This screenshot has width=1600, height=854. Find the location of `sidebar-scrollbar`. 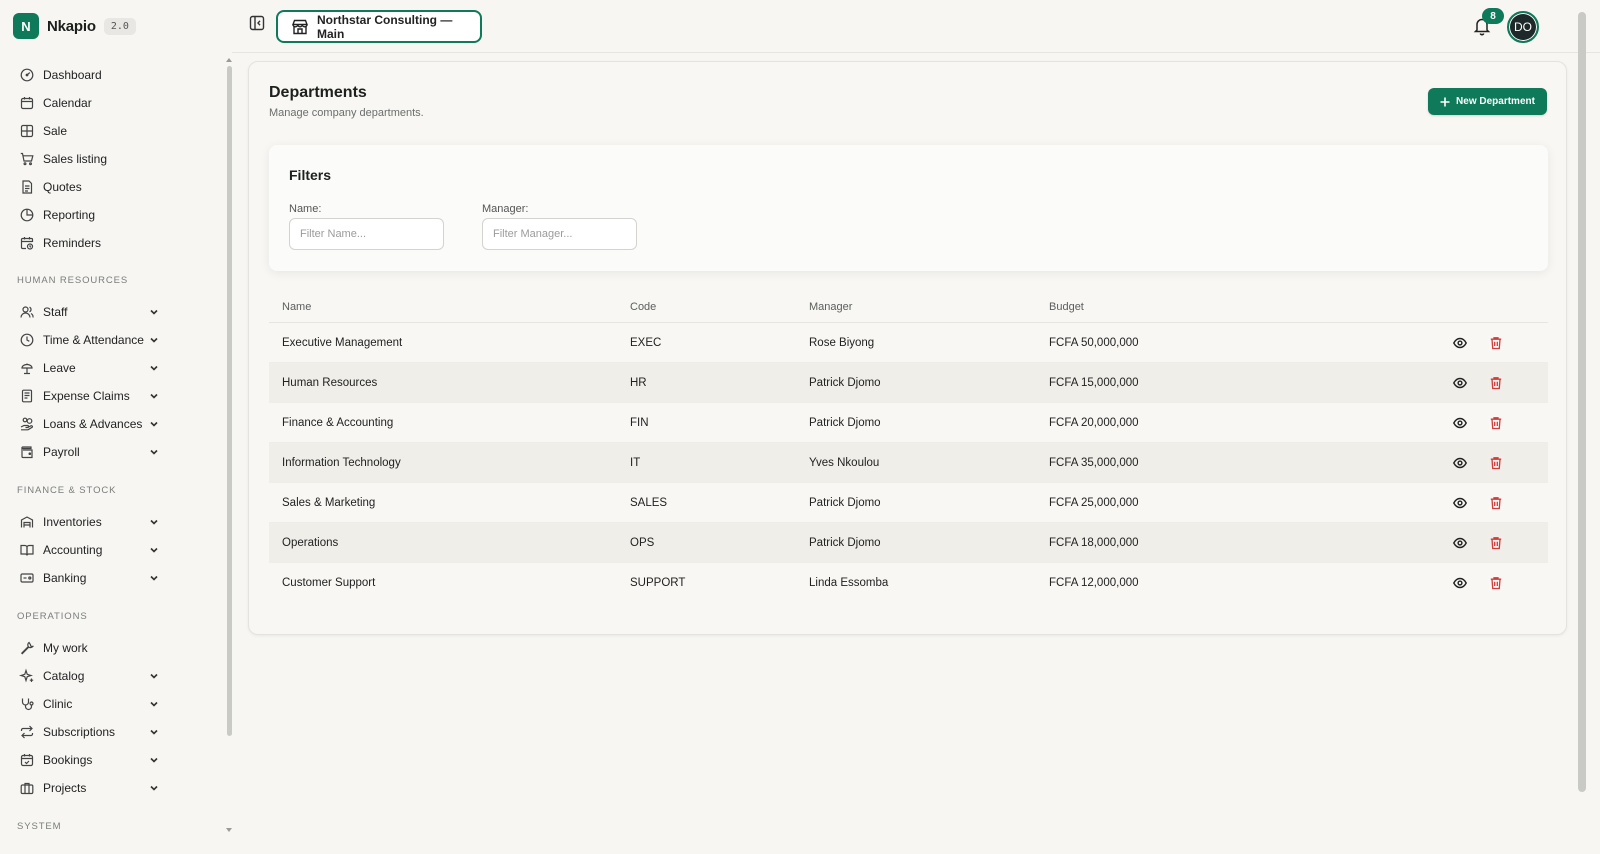

sidebar-scrollbar is located at coordinates (229, 447).